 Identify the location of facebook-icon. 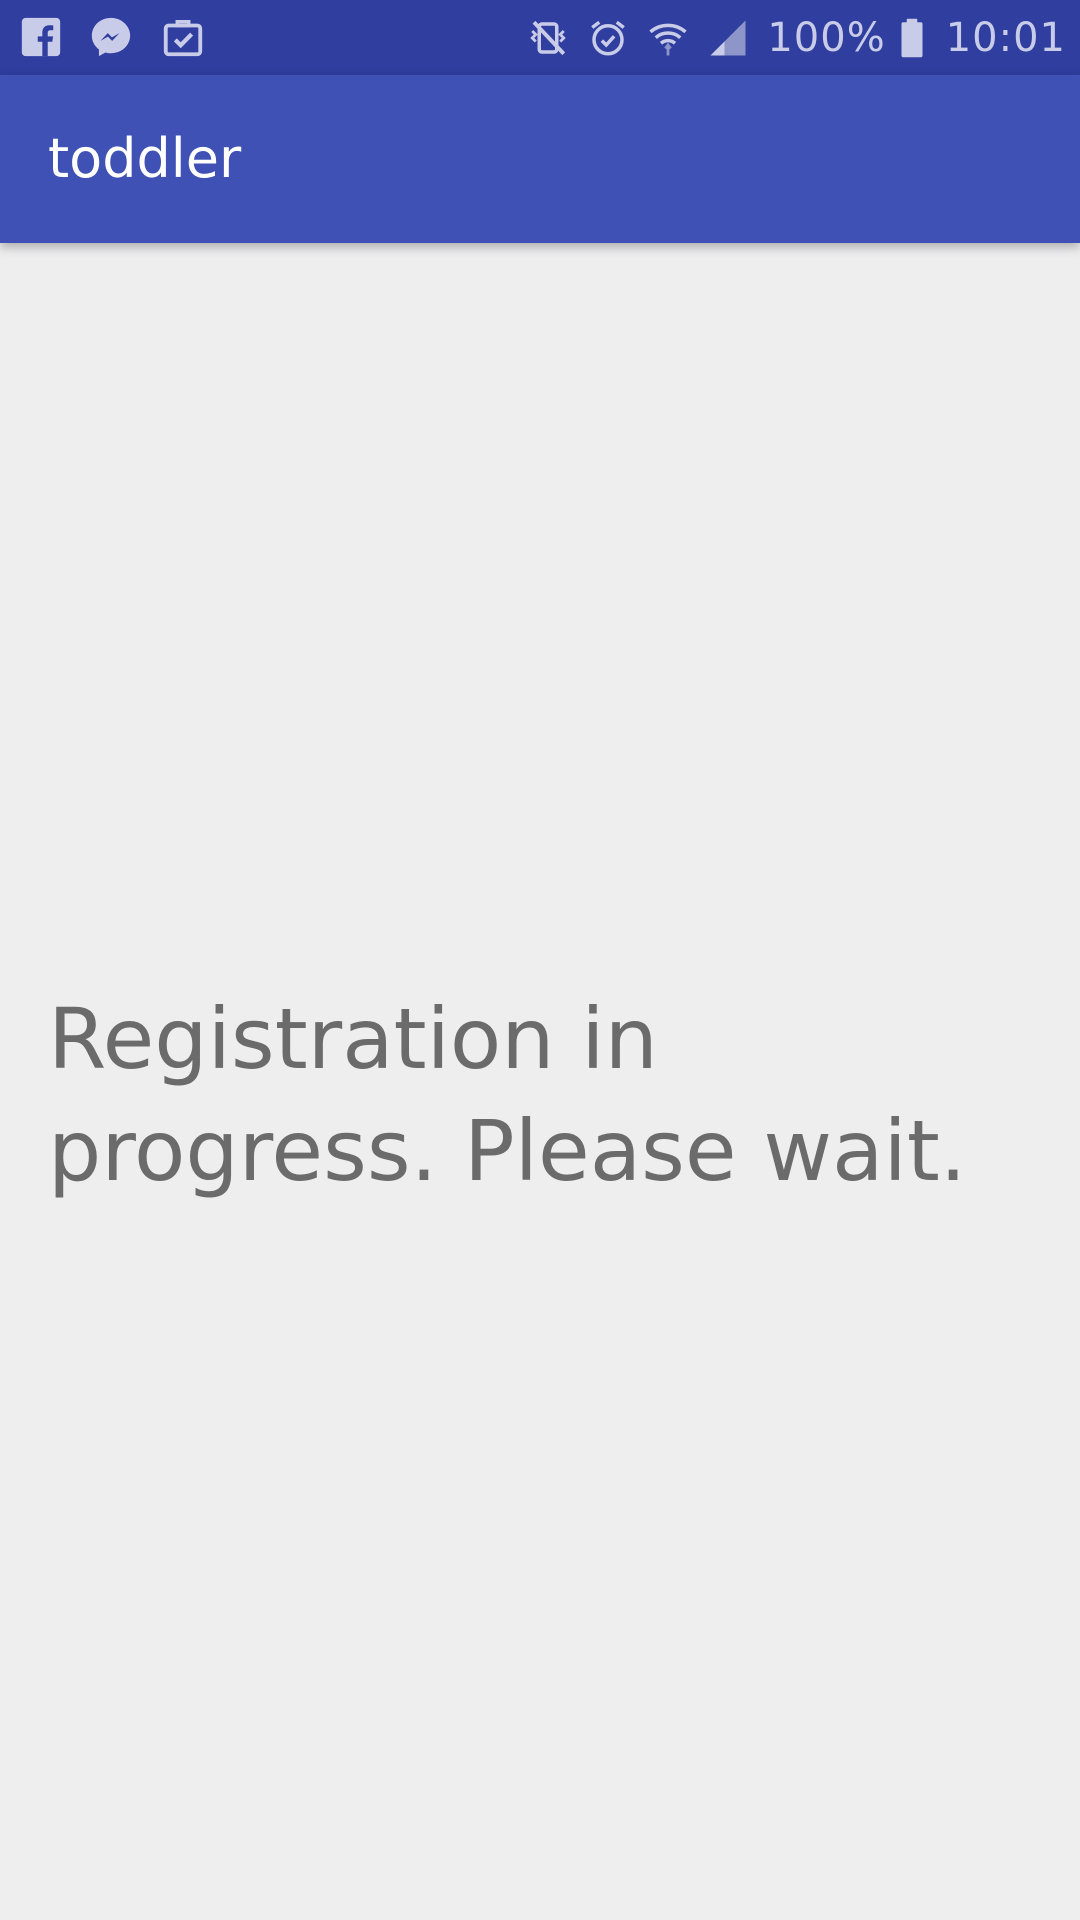
(41, 37).